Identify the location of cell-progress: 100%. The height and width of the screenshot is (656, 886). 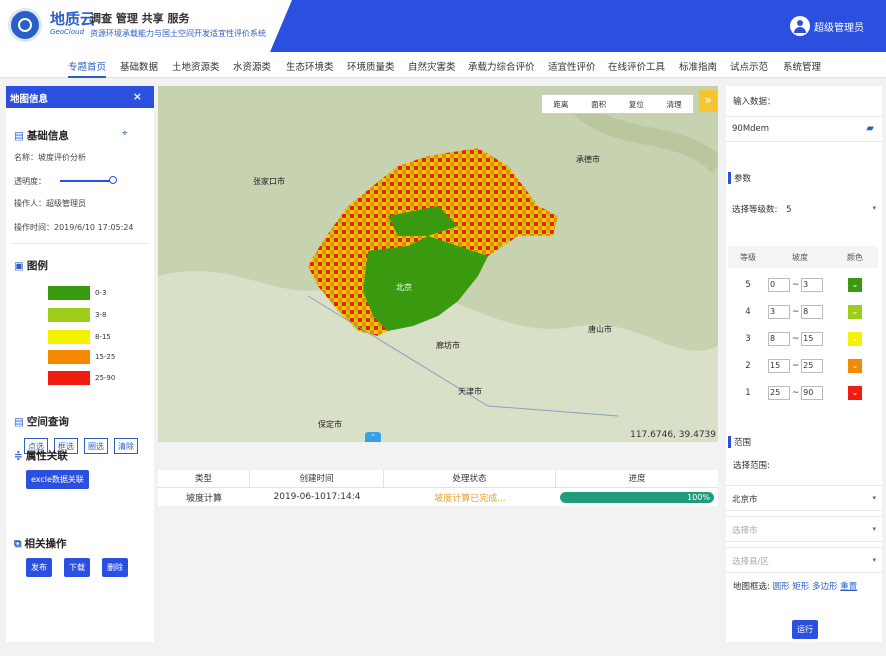
(637, 497).